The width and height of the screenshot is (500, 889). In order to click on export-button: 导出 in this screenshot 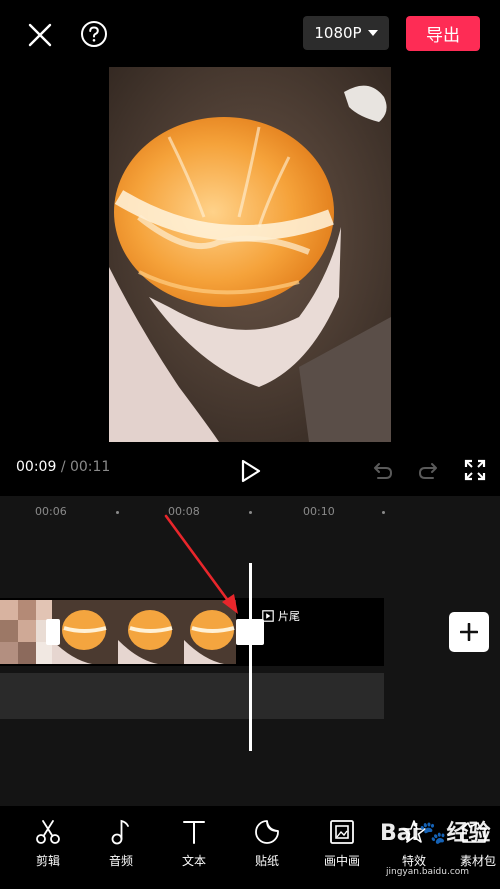, I will do `click(443, 33)`.